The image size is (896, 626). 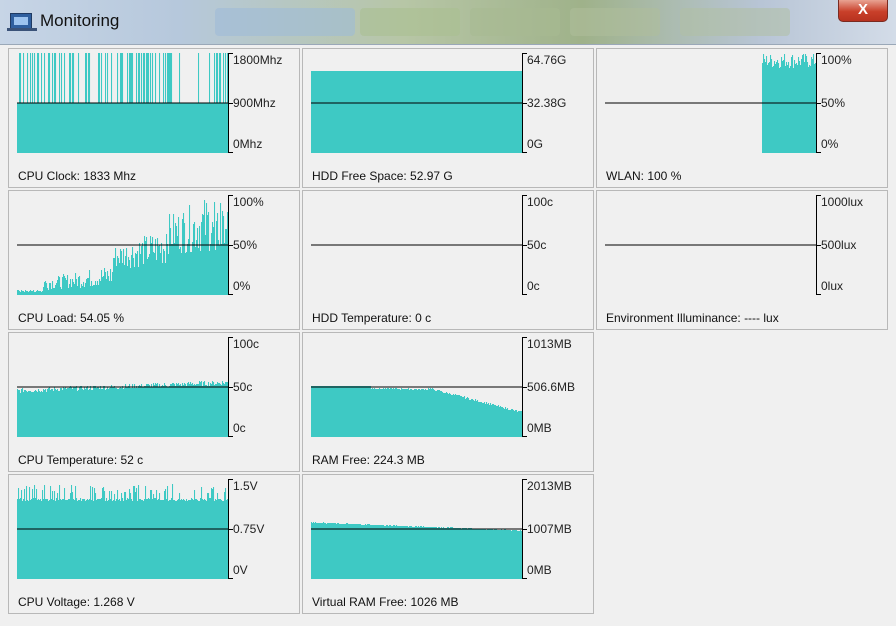 I want to click on close-button: X, so click(x=863, y=11).